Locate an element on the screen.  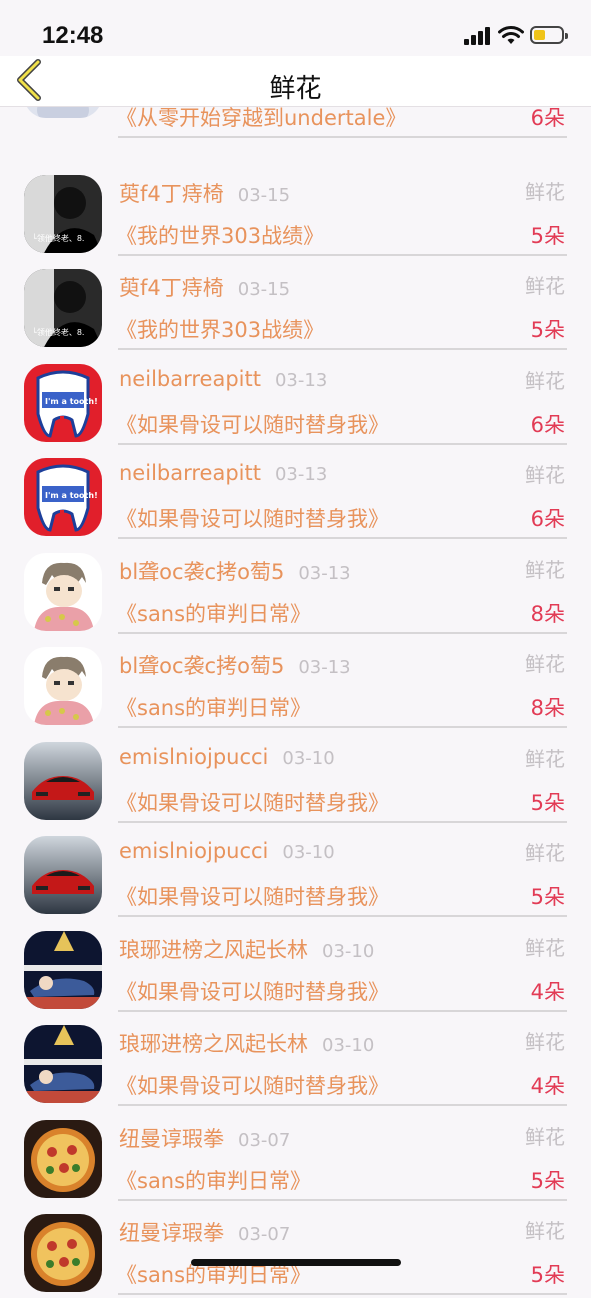
nav-bar: 鲜花 is located at coordinates (295, 81).